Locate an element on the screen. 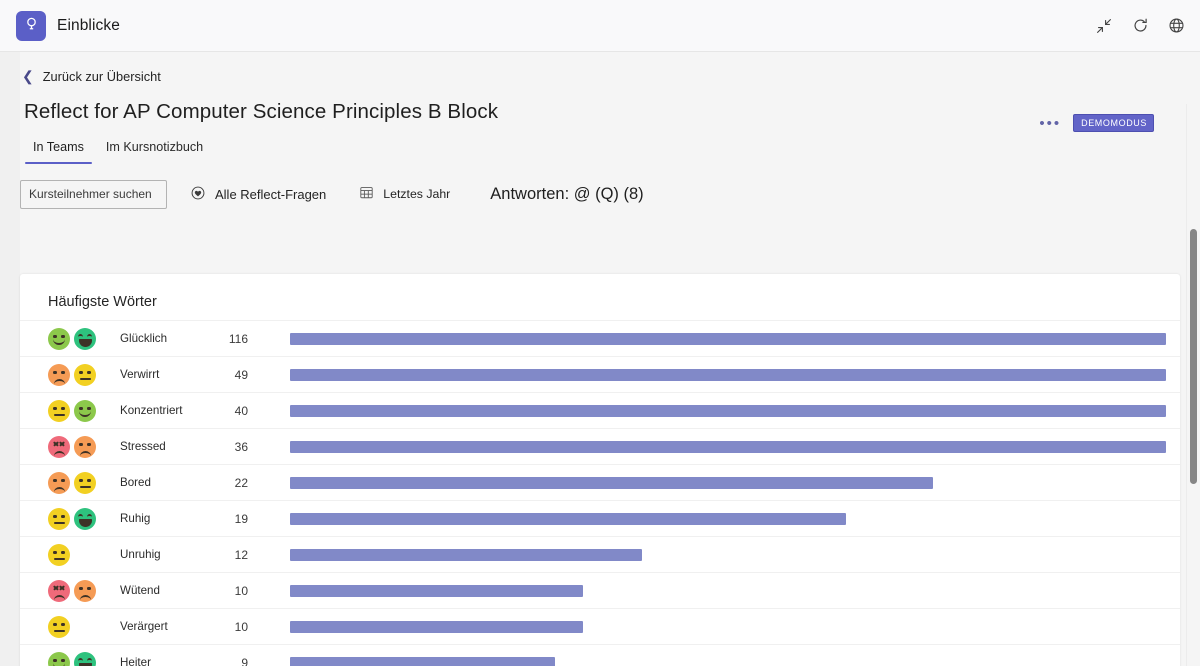 This screenshot has width=1200, height=666. table-row: Wütend 10 is located at coordinates (600, 590).